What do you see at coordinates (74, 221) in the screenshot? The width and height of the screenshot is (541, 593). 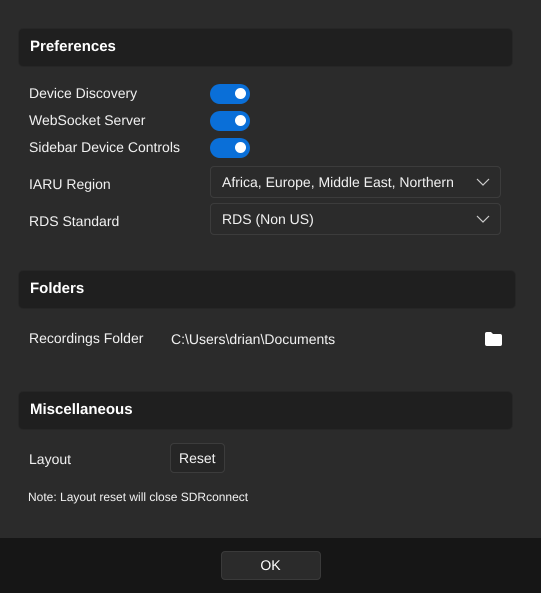 I see `setting-label: RDS Standard` at bounding box center [74, 221].